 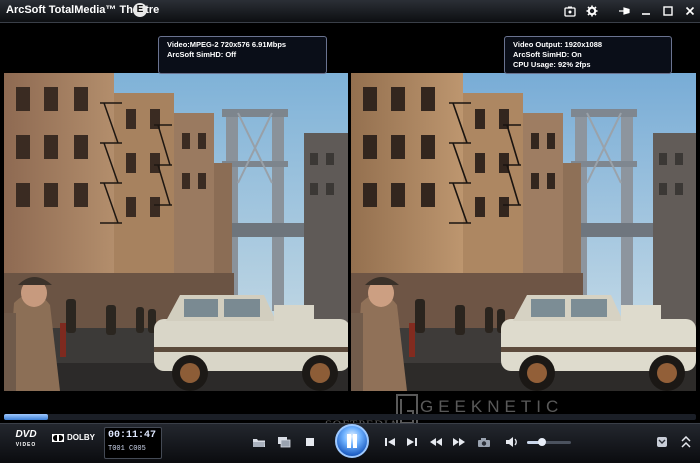 I want to click on close-icon, so click(x=690, y=11).